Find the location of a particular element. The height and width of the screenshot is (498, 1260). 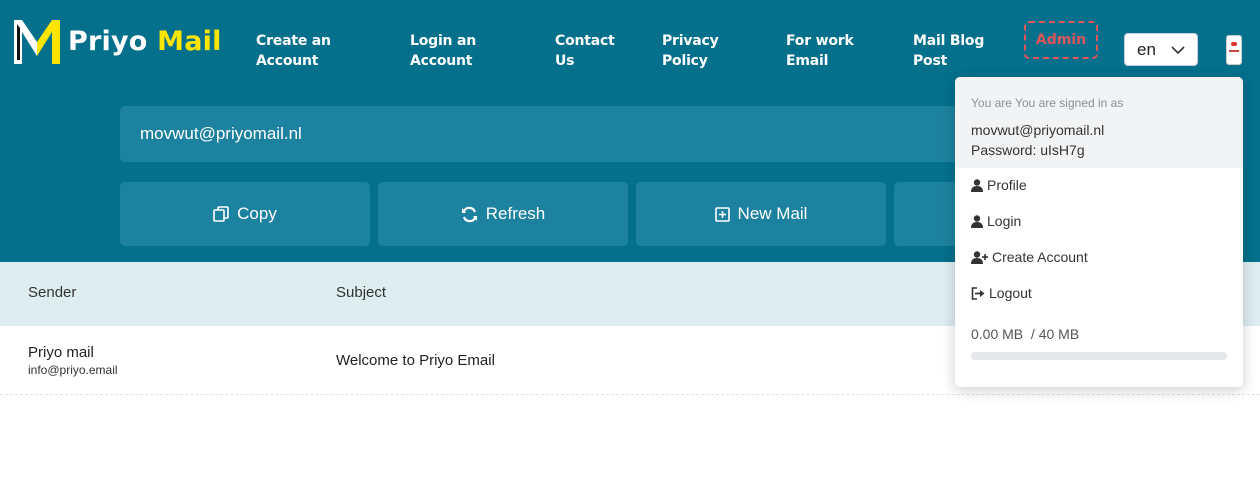

brand-name: Priyo Mail is located at coordinates (145, 41).